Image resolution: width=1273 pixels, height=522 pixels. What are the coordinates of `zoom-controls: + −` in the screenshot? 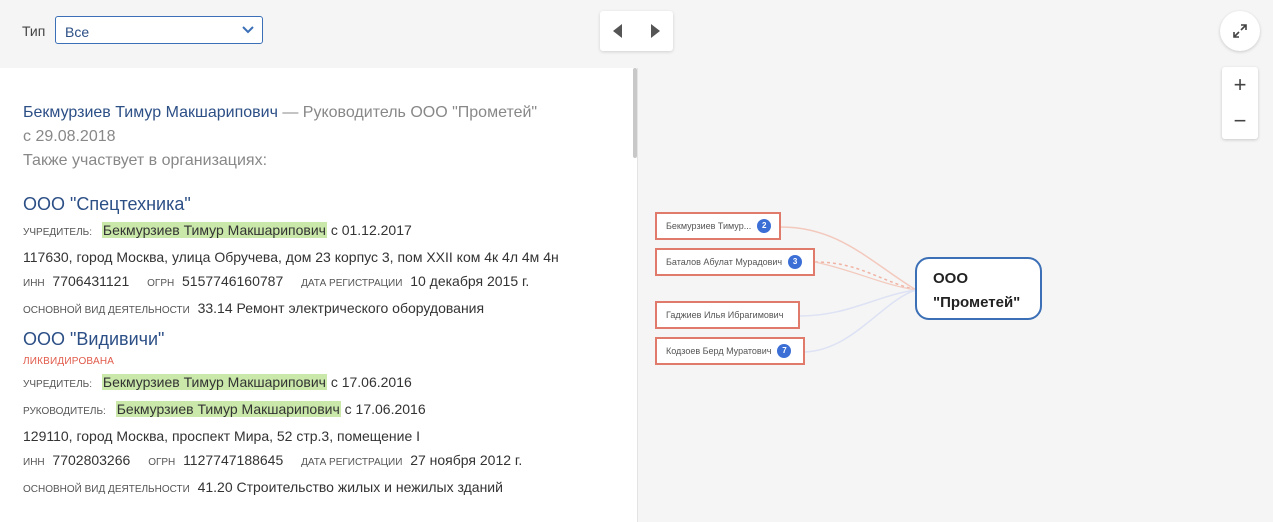 It's located at (1240, 103).